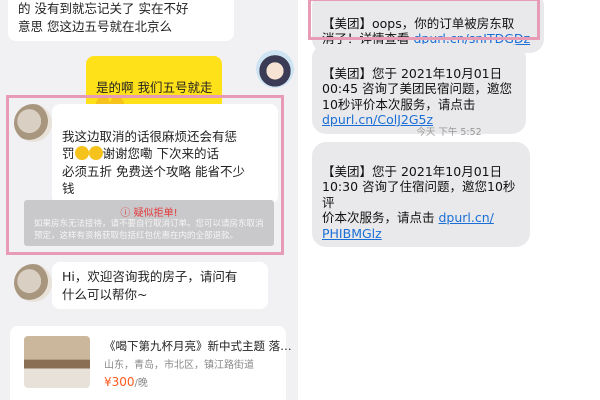  Describe the element at coordinates (160, 285) in the screenshot. I see `chat-message-greeting: Hi，欢迎咨询我的房子，请问有 什么可以帮你~` at that location.